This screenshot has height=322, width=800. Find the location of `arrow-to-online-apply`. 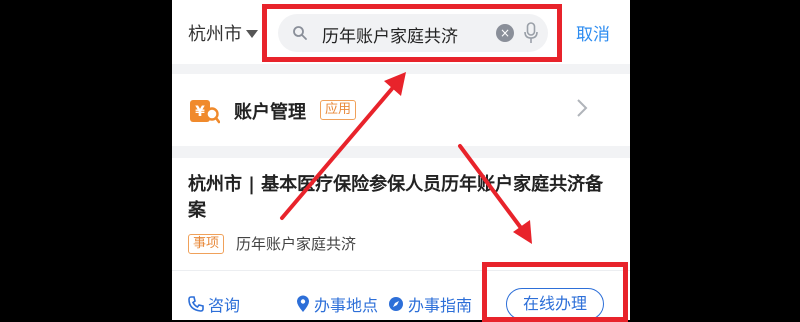

arrow-to-online-apply is located at coordinates (492, 189).